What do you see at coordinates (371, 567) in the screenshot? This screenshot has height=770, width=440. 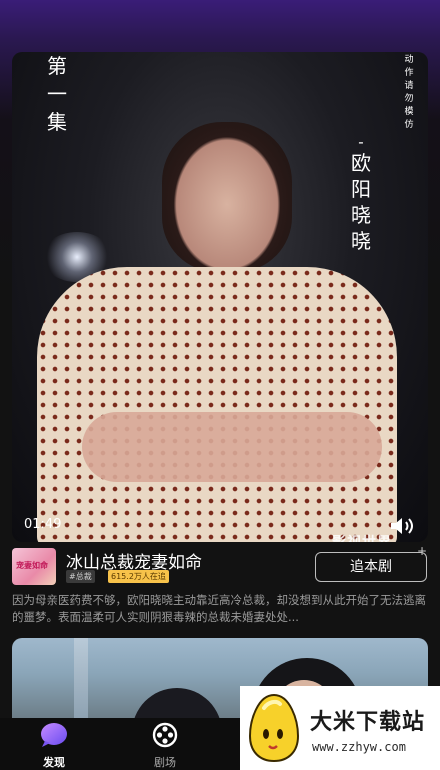 I see `follow-drama-button: 追本剧` at bounding box center [371, 567].